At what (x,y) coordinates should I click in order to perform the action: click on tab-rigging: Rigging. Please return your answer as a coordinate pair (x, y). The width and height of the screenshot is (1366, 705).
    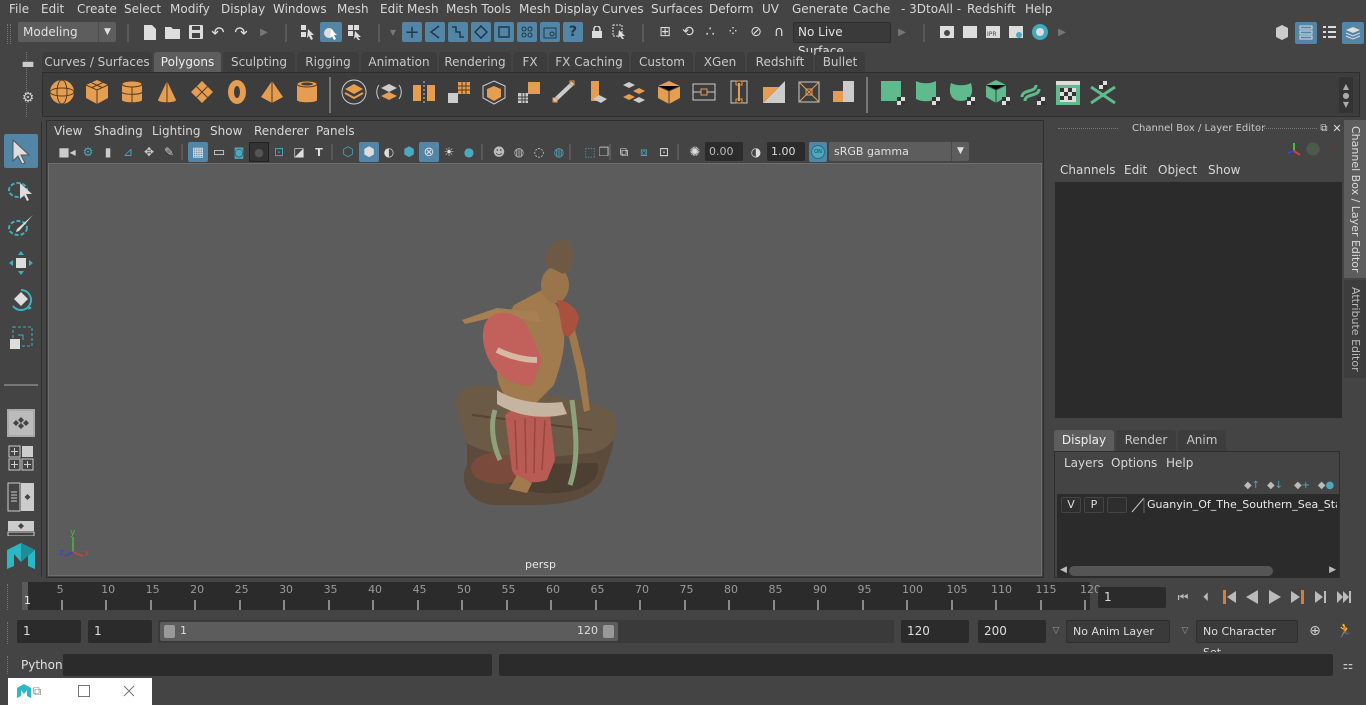
    Looking at the image, I should click on (328, 62).